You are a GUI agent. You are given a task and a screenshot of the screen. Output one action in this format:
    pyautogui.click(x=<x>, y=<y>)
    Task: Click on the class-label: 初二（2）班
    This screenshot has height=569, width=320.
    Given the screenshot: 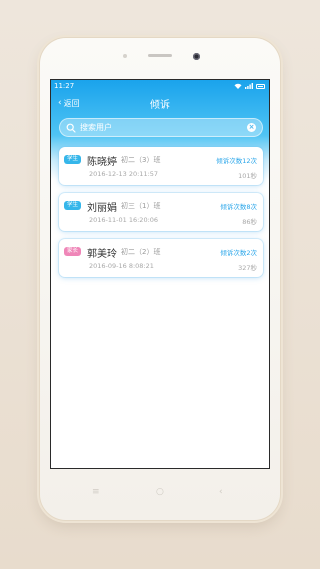 What is the action you would take?
    pyautogui.click(x=141, y=252)
    